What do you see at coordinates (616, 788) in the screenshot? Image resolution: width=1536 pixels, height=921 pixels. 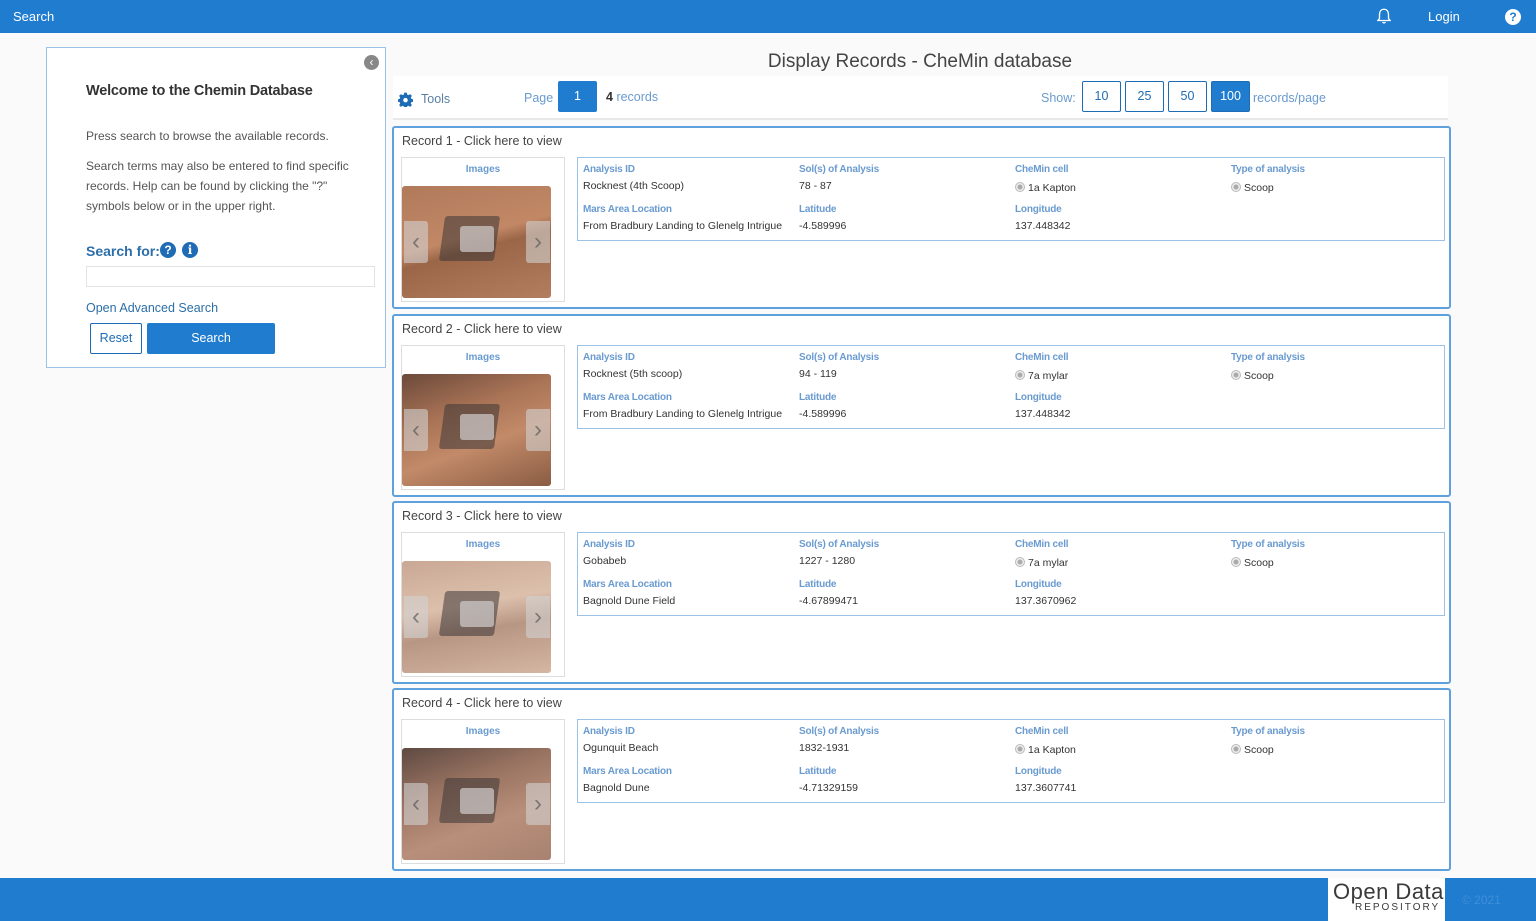 I see `location-value: Bagnold Dune` at bounding box center [616, 788].